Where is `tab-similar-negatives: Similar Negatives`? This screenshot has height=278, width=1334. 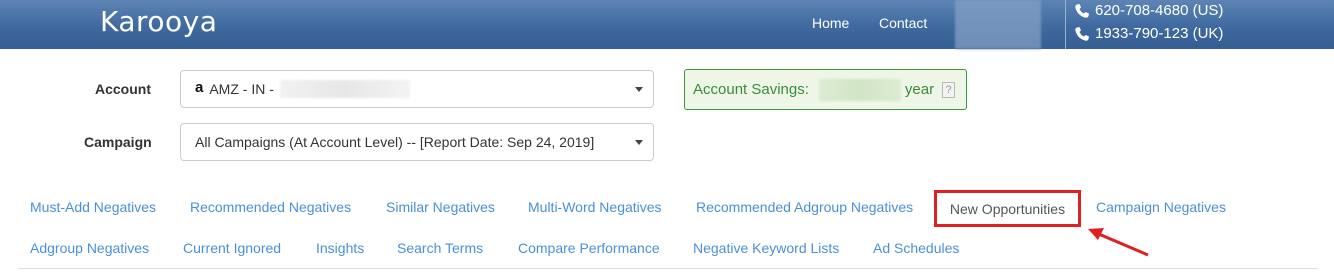 tab-similar-negatives: Similar Negatives is located at coordinates (440, 207).